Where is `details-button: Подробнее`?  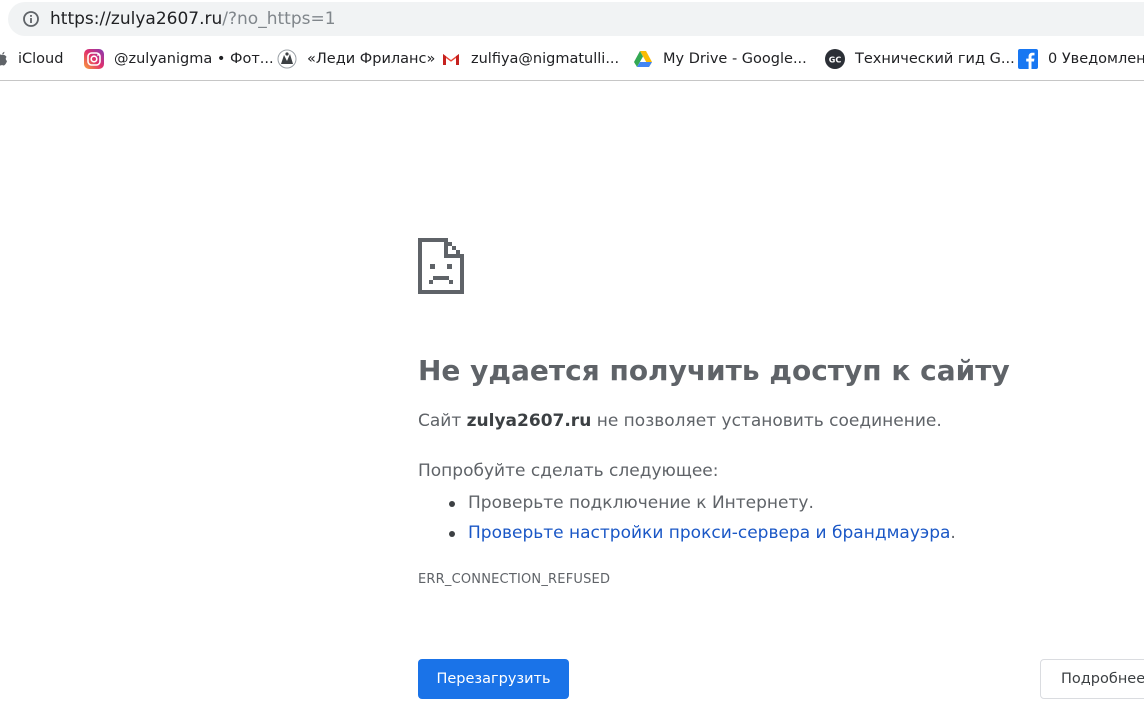 details-button: Подробнее is located at coordinates (1092, 679).